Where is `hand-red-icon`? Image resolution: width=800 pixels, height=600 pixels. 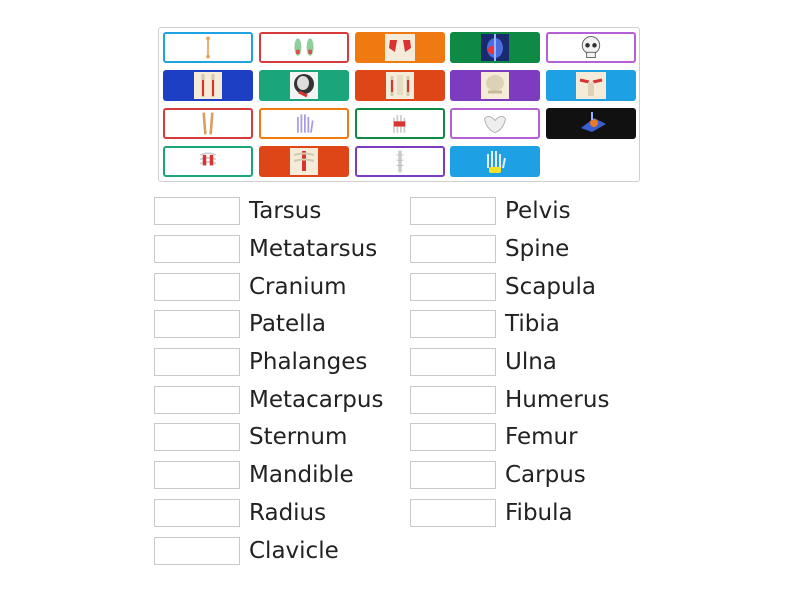
hand-red-icon is located at coordinates (400, 123).